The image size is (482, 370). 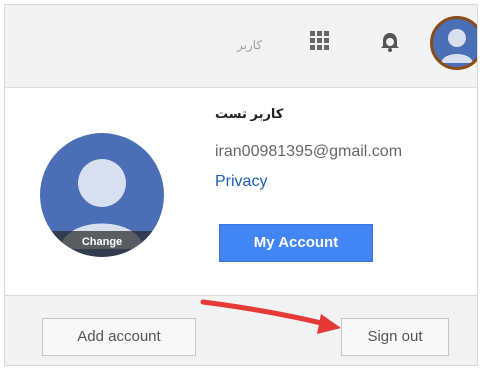 I want to click on my-account-button: My Account, so click(x=296, y=243).